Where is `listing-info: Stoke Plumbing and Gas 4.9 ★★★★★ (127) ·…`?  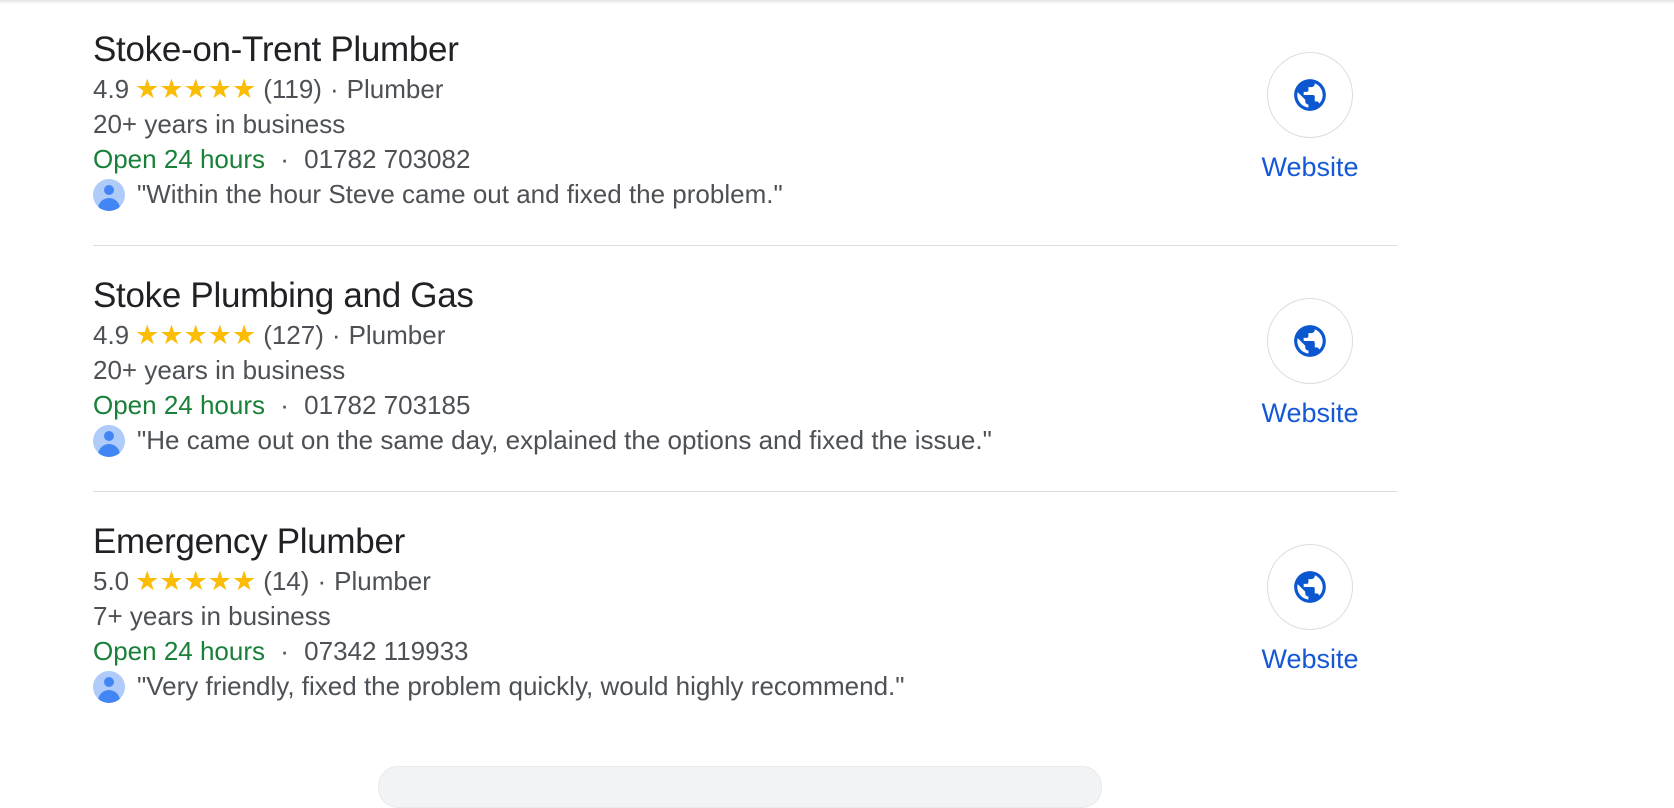 listing-info: Stoke Plumbing and Gas 4.9 ★★★★★ (127) ·… is located at coordinates (542, 366).